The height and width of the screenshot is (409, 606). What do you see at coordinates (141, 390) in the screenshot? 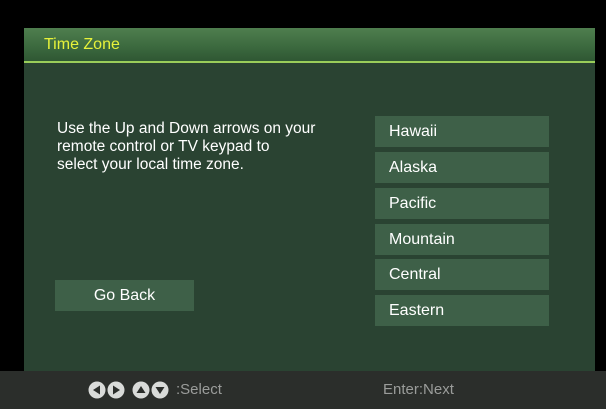
I see `up-arrow-icon` at bounding box center [141, 390].